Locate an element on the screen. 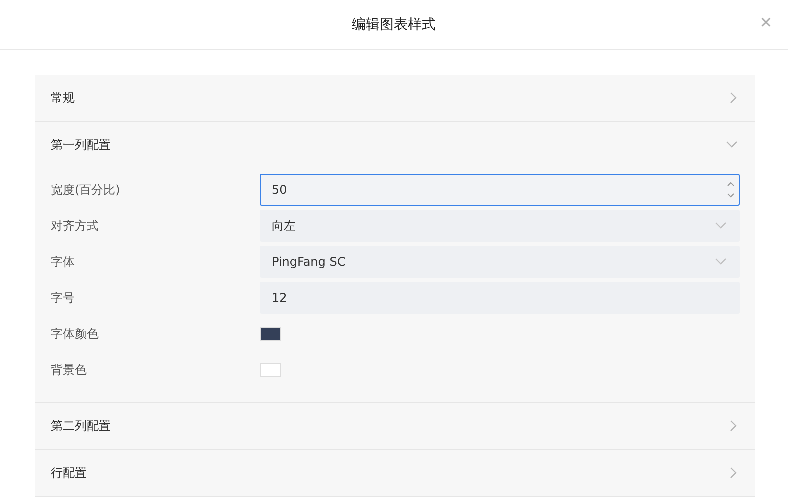  number-input: 50 is located at coordinates (500, 190).